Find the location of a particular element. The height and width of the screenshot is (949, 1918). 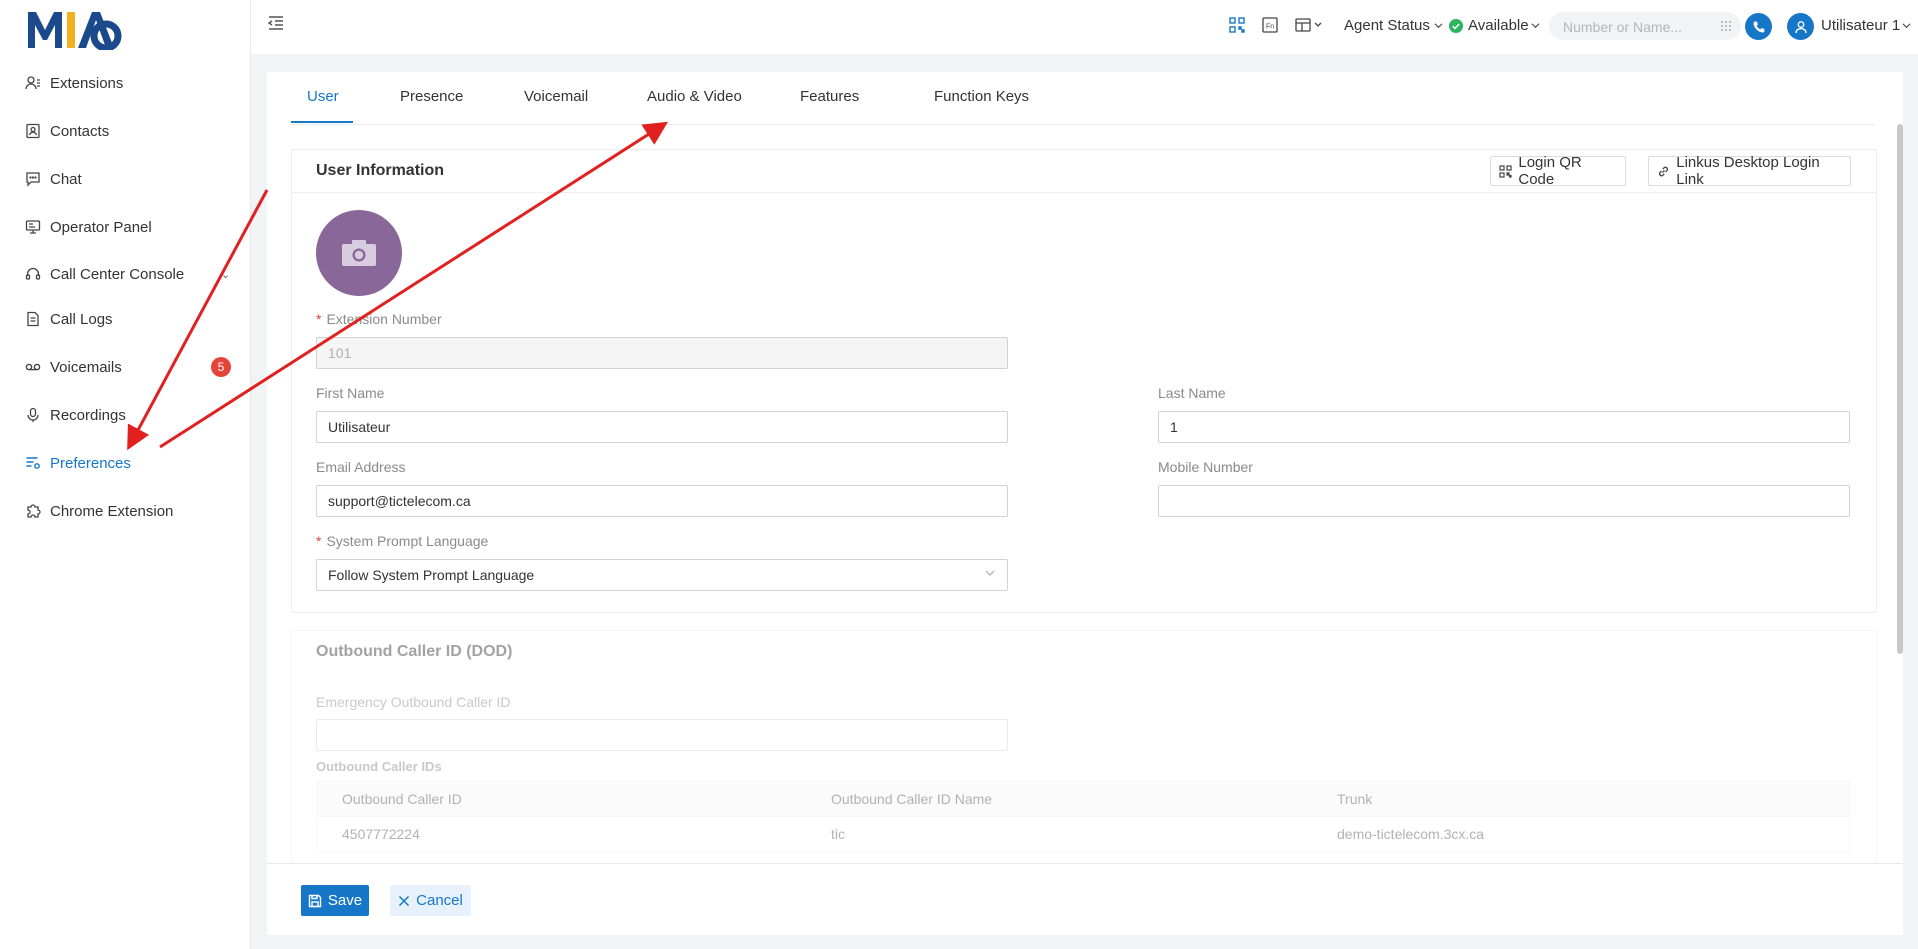

top-header: Fn Agent Status Available Utilisateur 1 is located at coordinates (1084, 27).